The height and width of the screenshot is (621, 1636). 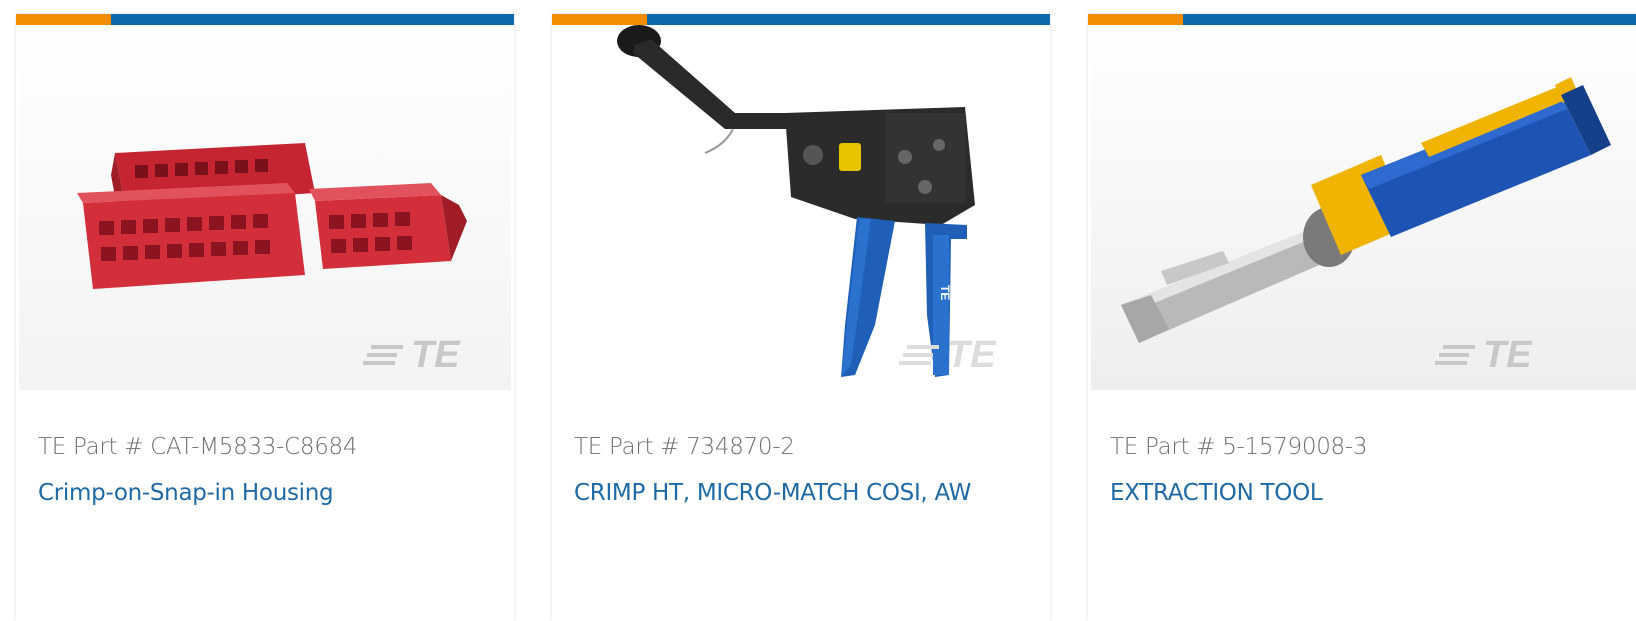 What do you see at coordinates (198, 447) in the screenshot?
I see `part-number: TE Part # CAT-M5833-C8684` at bounding box center [198, 447].